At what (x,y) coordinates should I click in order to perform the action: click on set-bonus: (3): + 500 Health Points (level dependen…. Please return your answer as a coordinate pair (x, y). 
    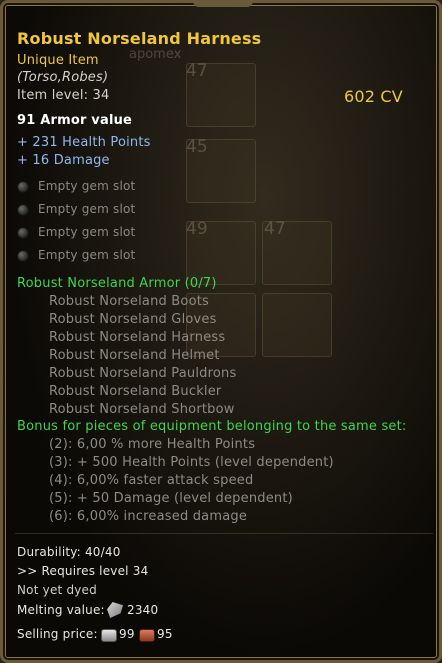
    Looking at the image, I should click on (191, 462).